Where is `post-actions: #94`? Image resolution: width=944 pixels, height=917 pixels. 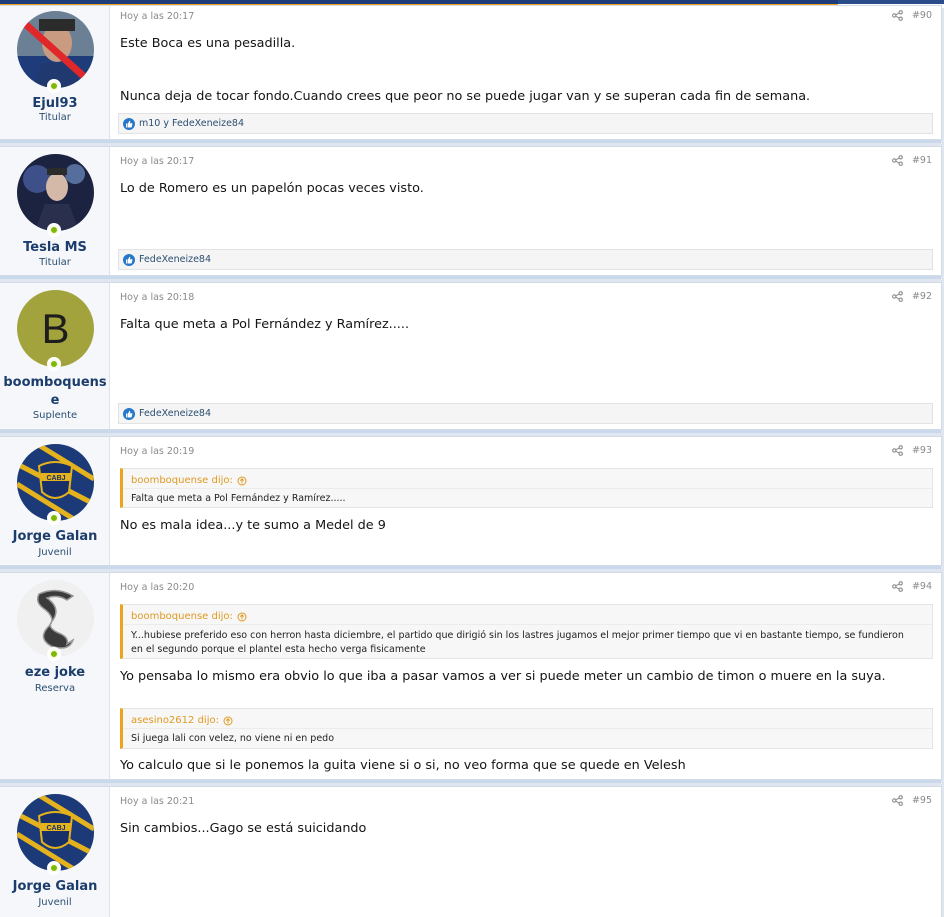
post-actions: #94 is located at coordinates (912, 586).